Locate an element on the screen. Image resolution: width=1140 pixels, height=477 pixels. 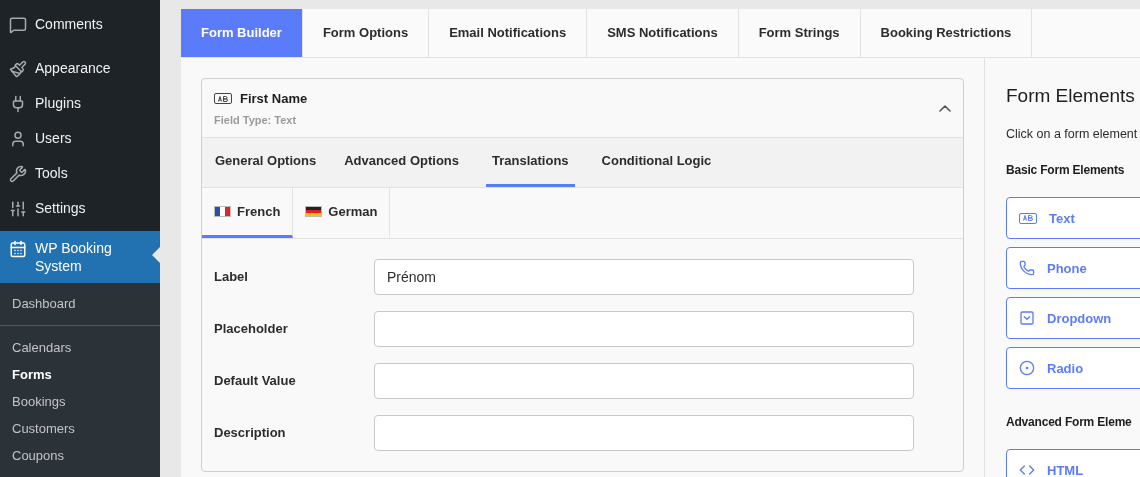
section-heading: Advanced Form Eleme is located at coordinates (1069, 423).